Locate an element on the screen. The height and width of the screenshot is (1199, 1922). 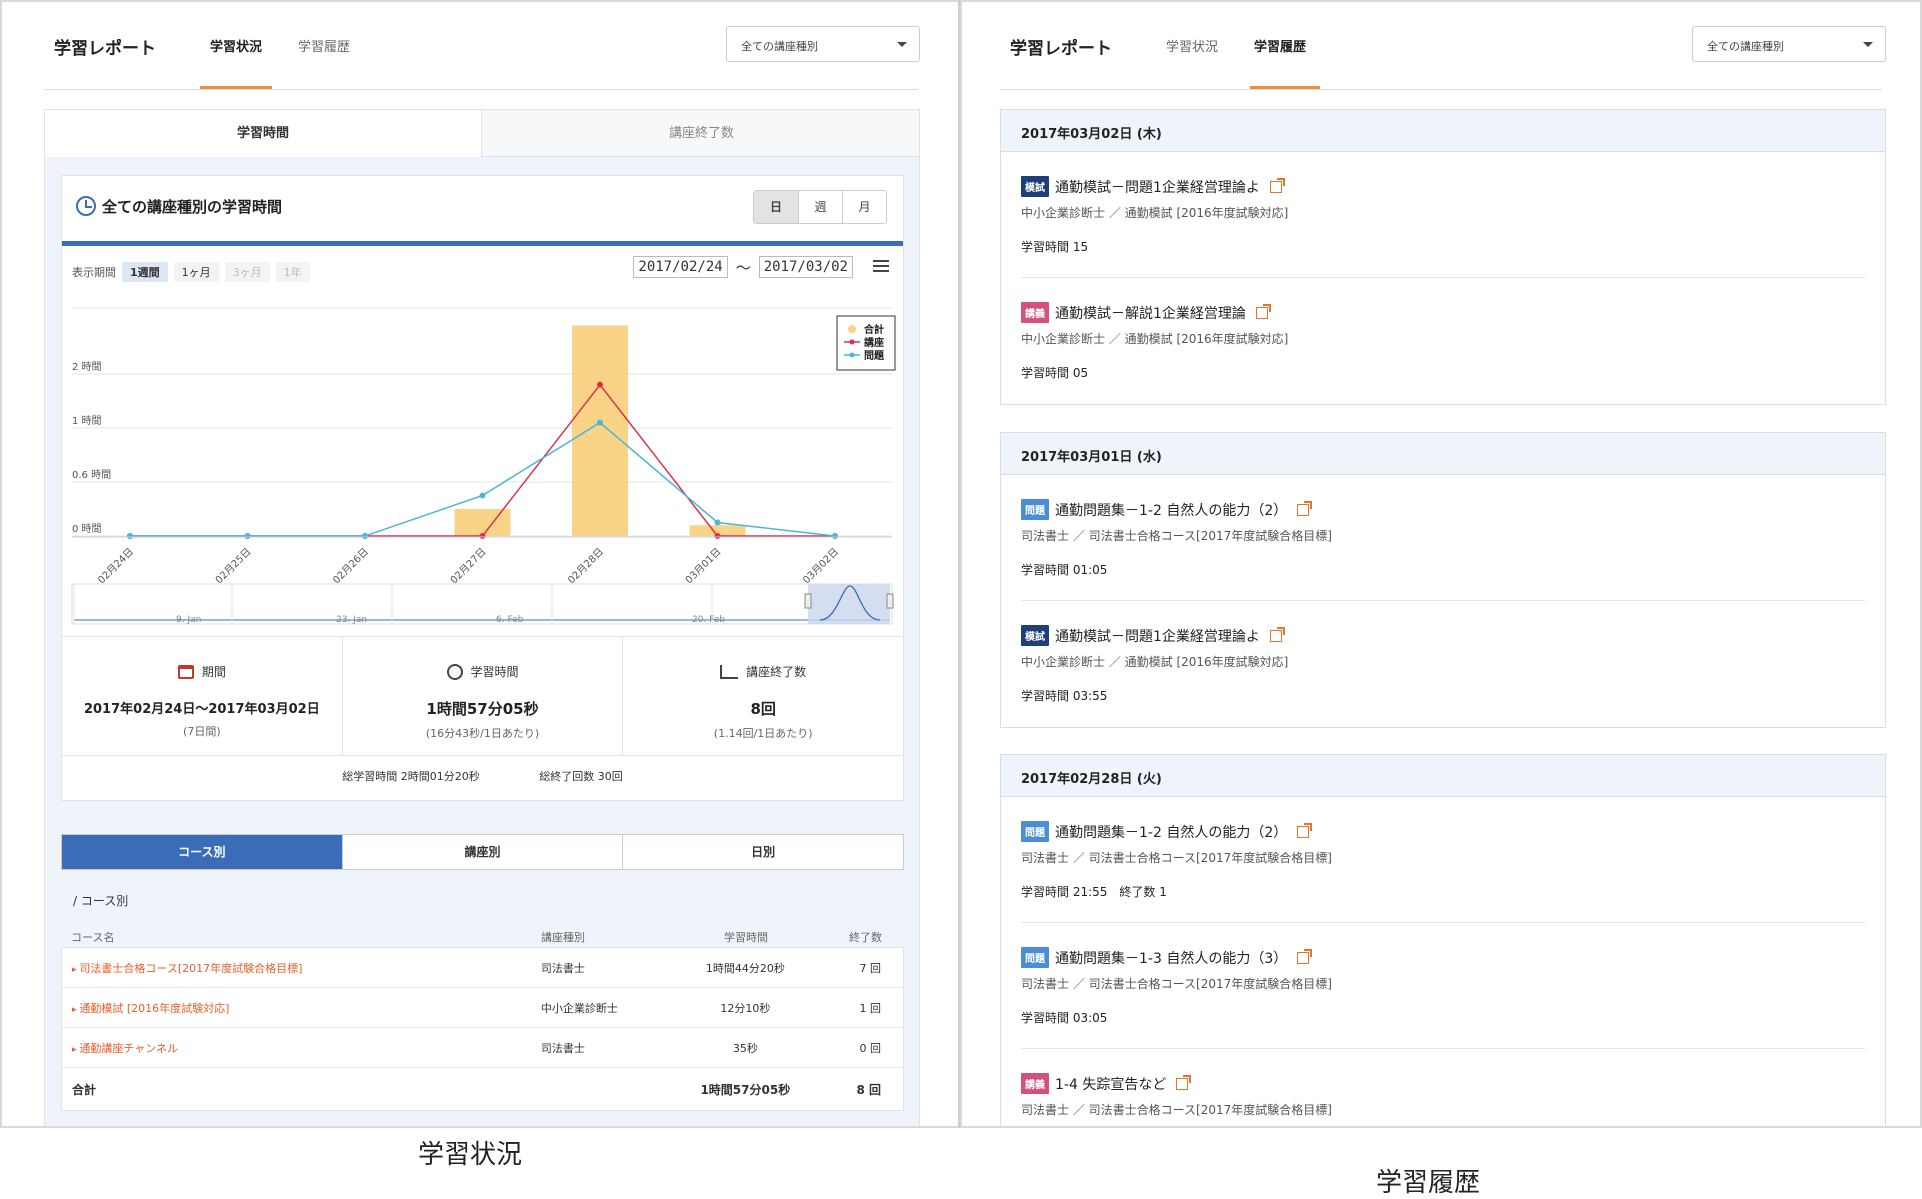
stat-time-value: 1時間57分05秒 is located at coordinates (482, 709).